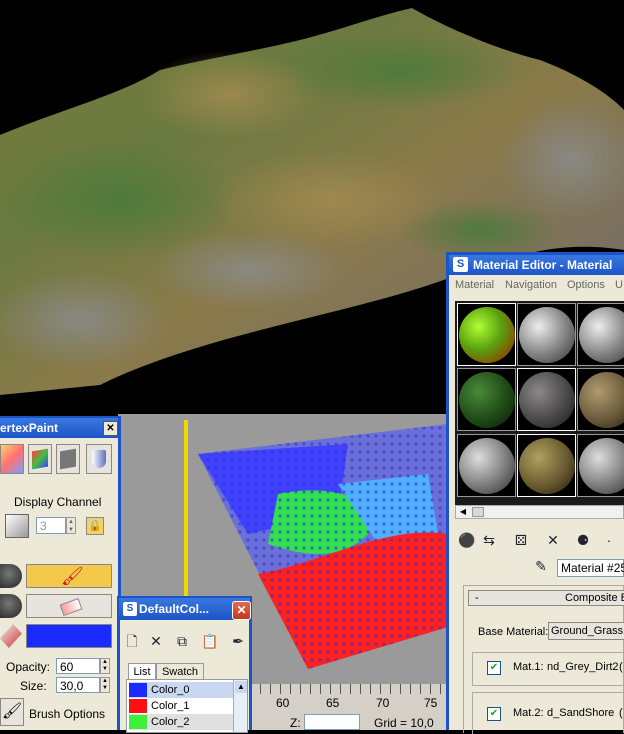 The height and width of the screenshot is (734, 624). What do you see at coordinates (609, 540) in the screenshot?
I see `put-to-library-icon: ·` at bounding box center [609, 540].